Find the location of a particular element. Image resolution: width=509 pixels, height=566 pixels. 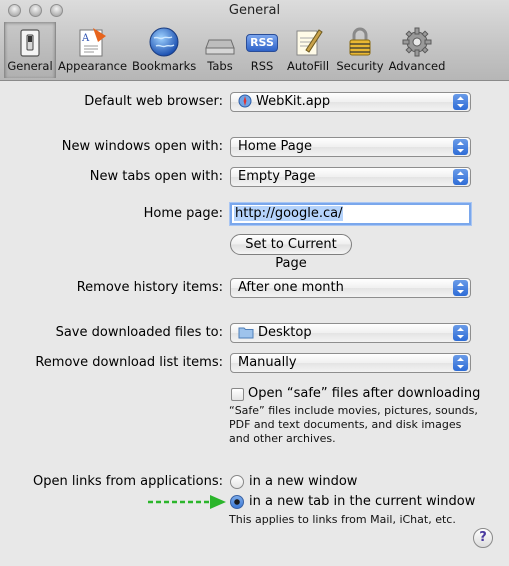

radio-new-window is located at coordinates (237, 482).